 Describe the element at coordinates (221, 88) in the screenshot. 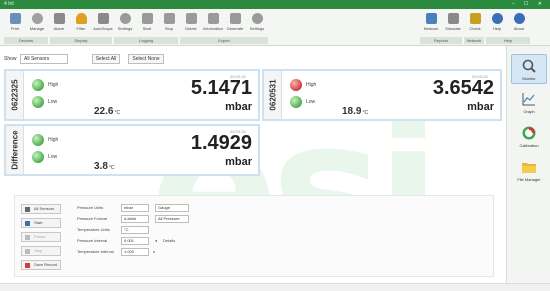

I see `pressure-value: 5.1471` at that location.